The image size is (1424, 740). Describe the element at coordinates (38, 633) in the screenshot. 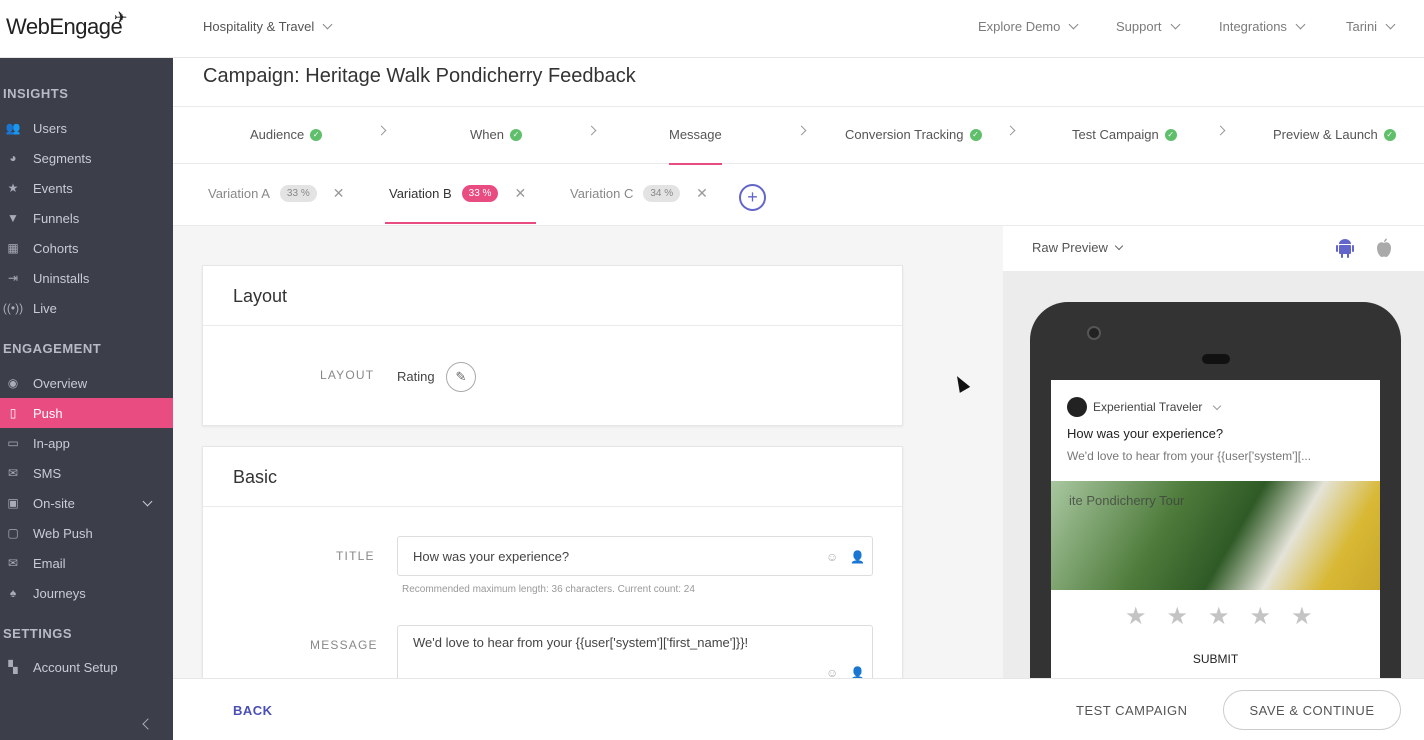

I see `sidebar-section-settings: SETTINGS` at that location.